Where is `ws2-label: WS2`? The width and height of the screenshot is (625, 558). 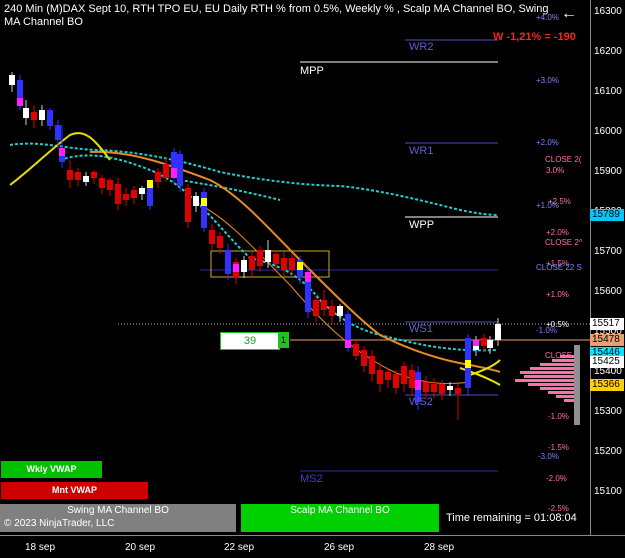 ws2-label: WS2 is located at coordinates (421, 402).